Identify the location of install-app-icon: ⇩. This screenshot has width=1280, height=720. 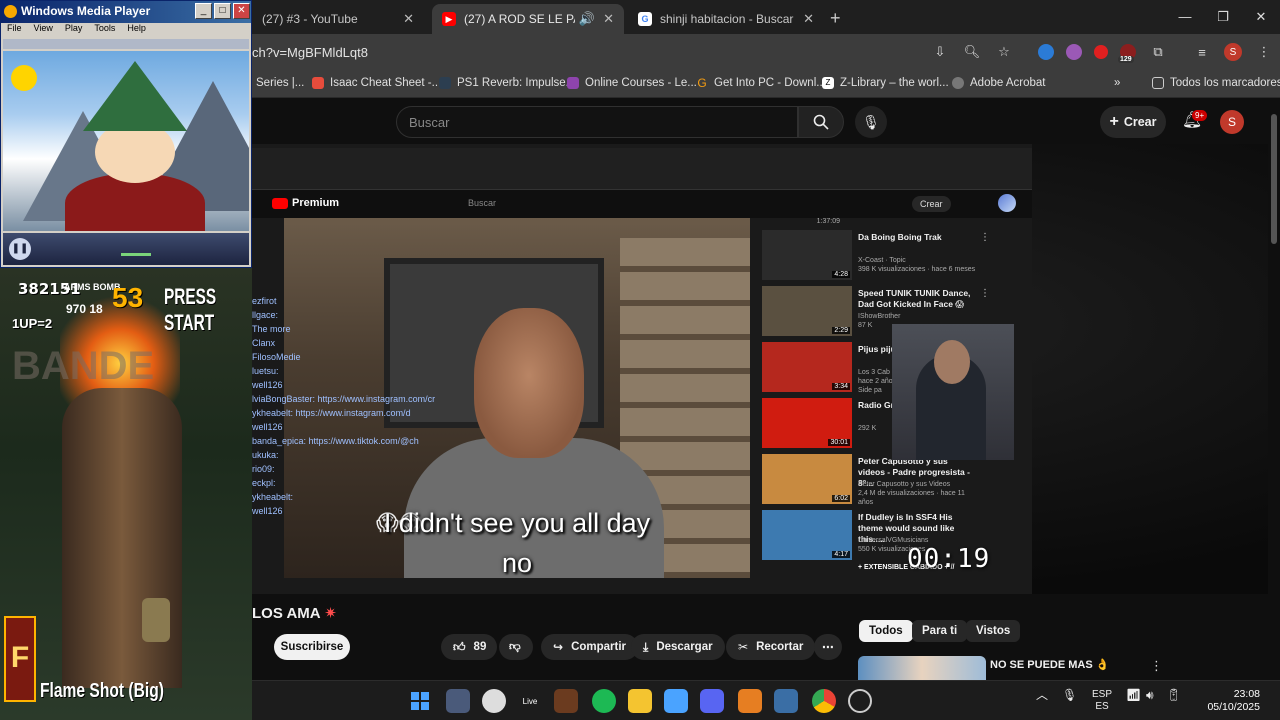
(940, 52).